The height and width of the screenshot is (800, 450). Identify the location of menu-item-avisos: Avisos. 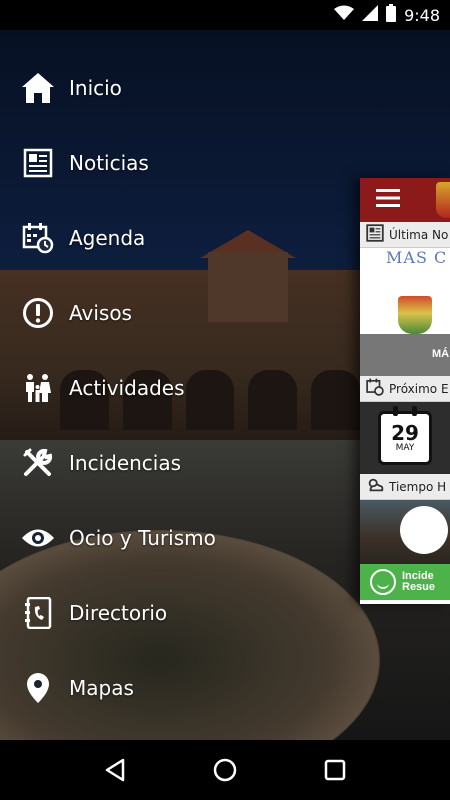
(180, 312).